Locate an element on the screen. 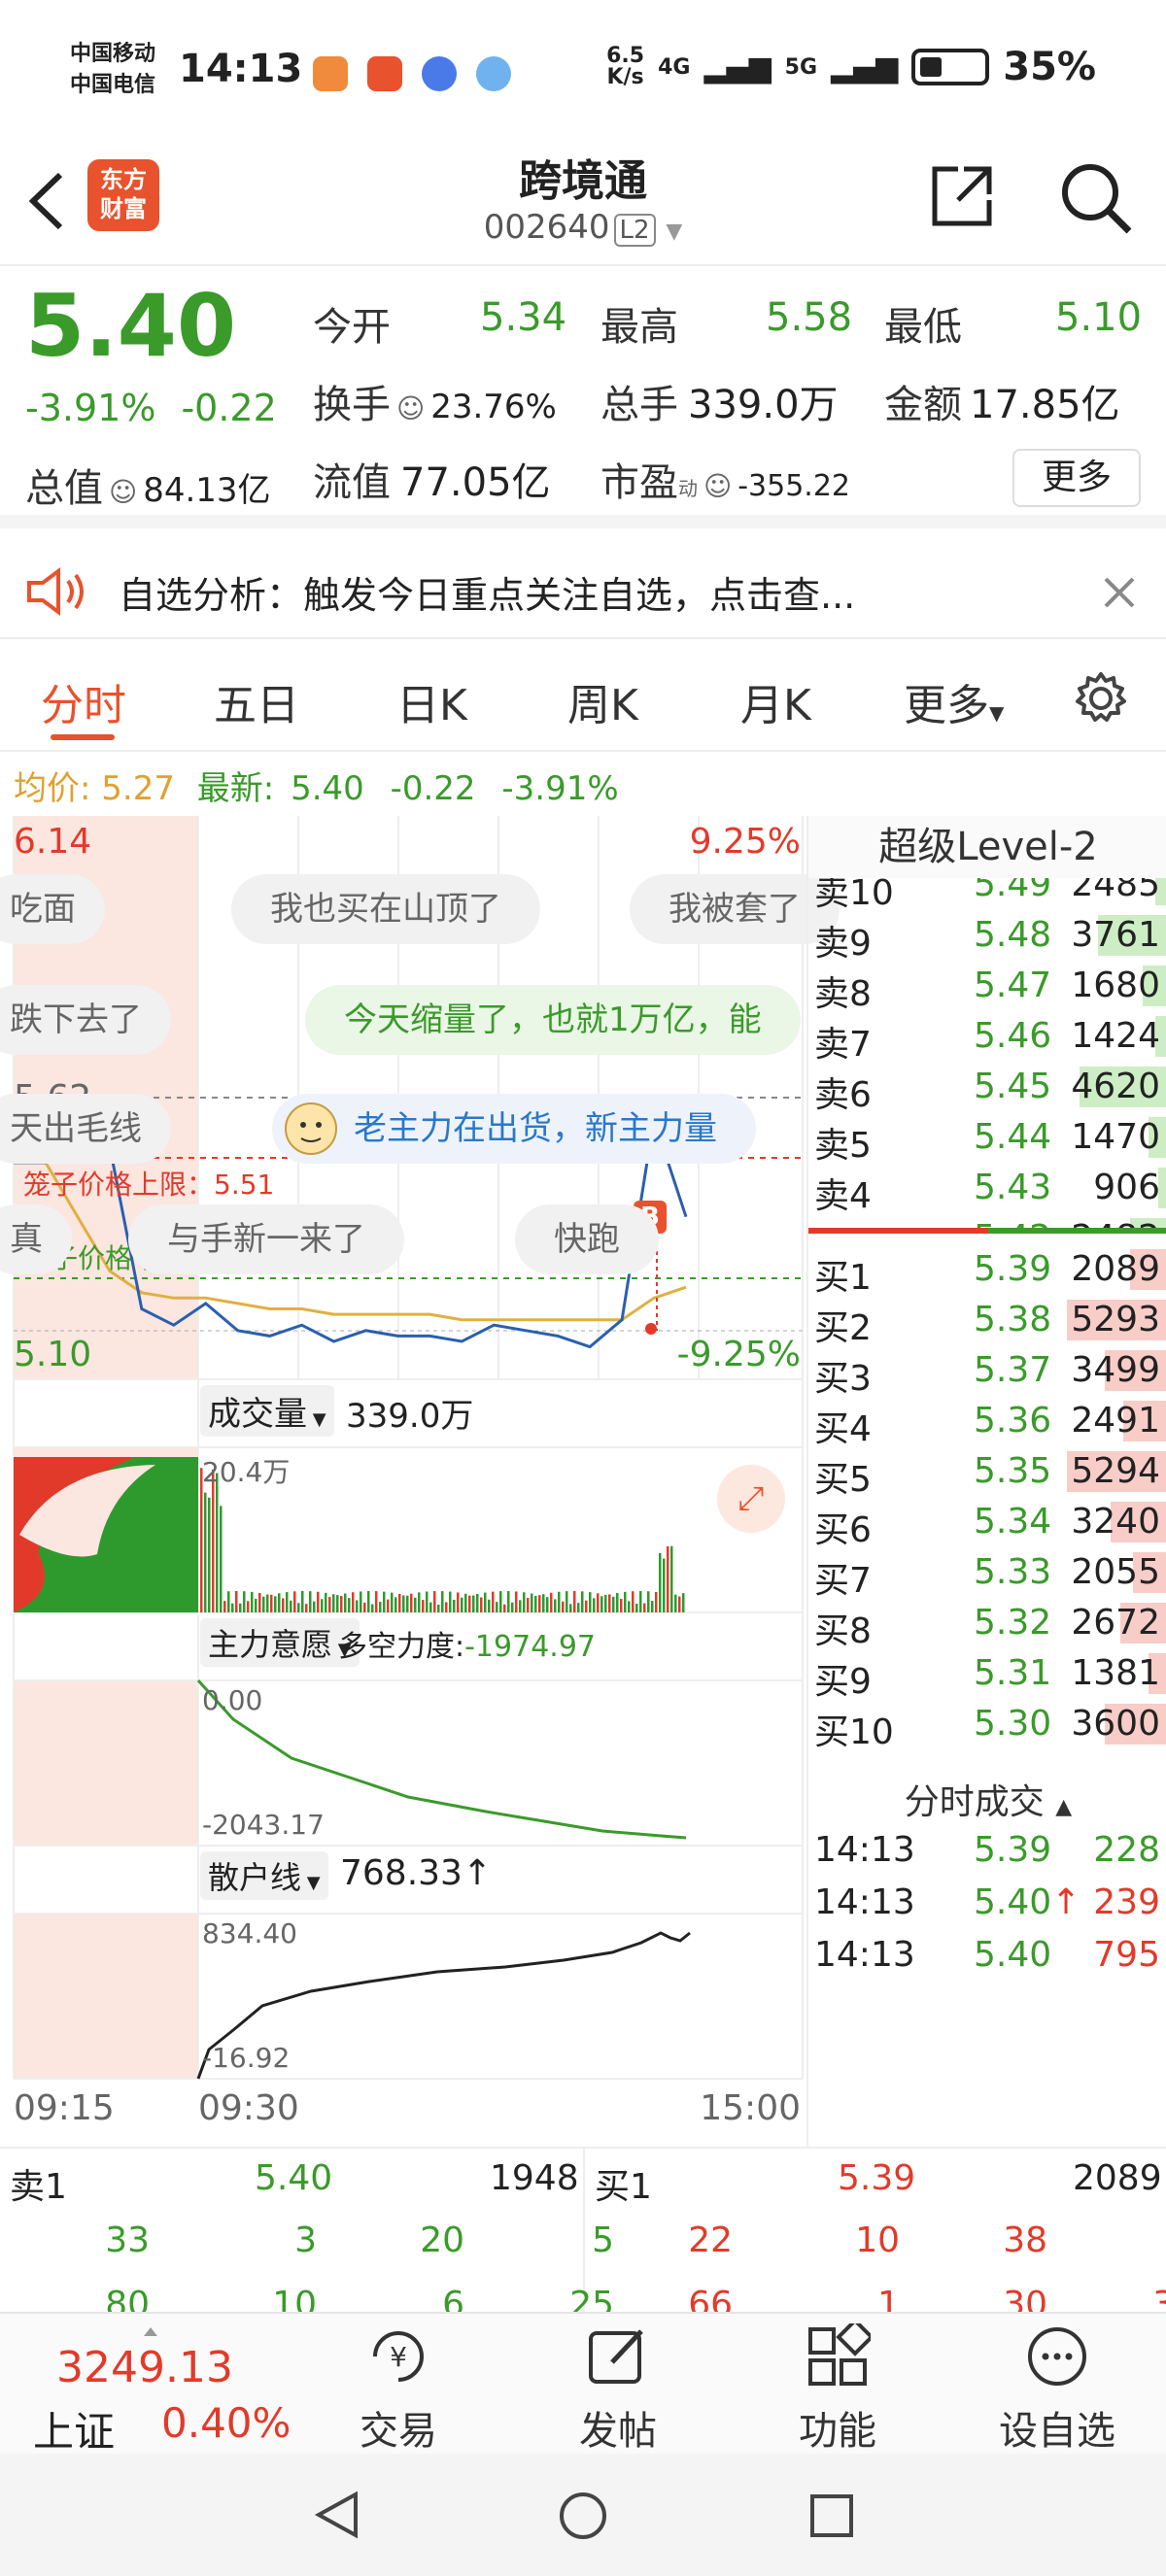 The image size is (1166, 2576). tick-volume: 228 is located at coordinates (1126, 1850).